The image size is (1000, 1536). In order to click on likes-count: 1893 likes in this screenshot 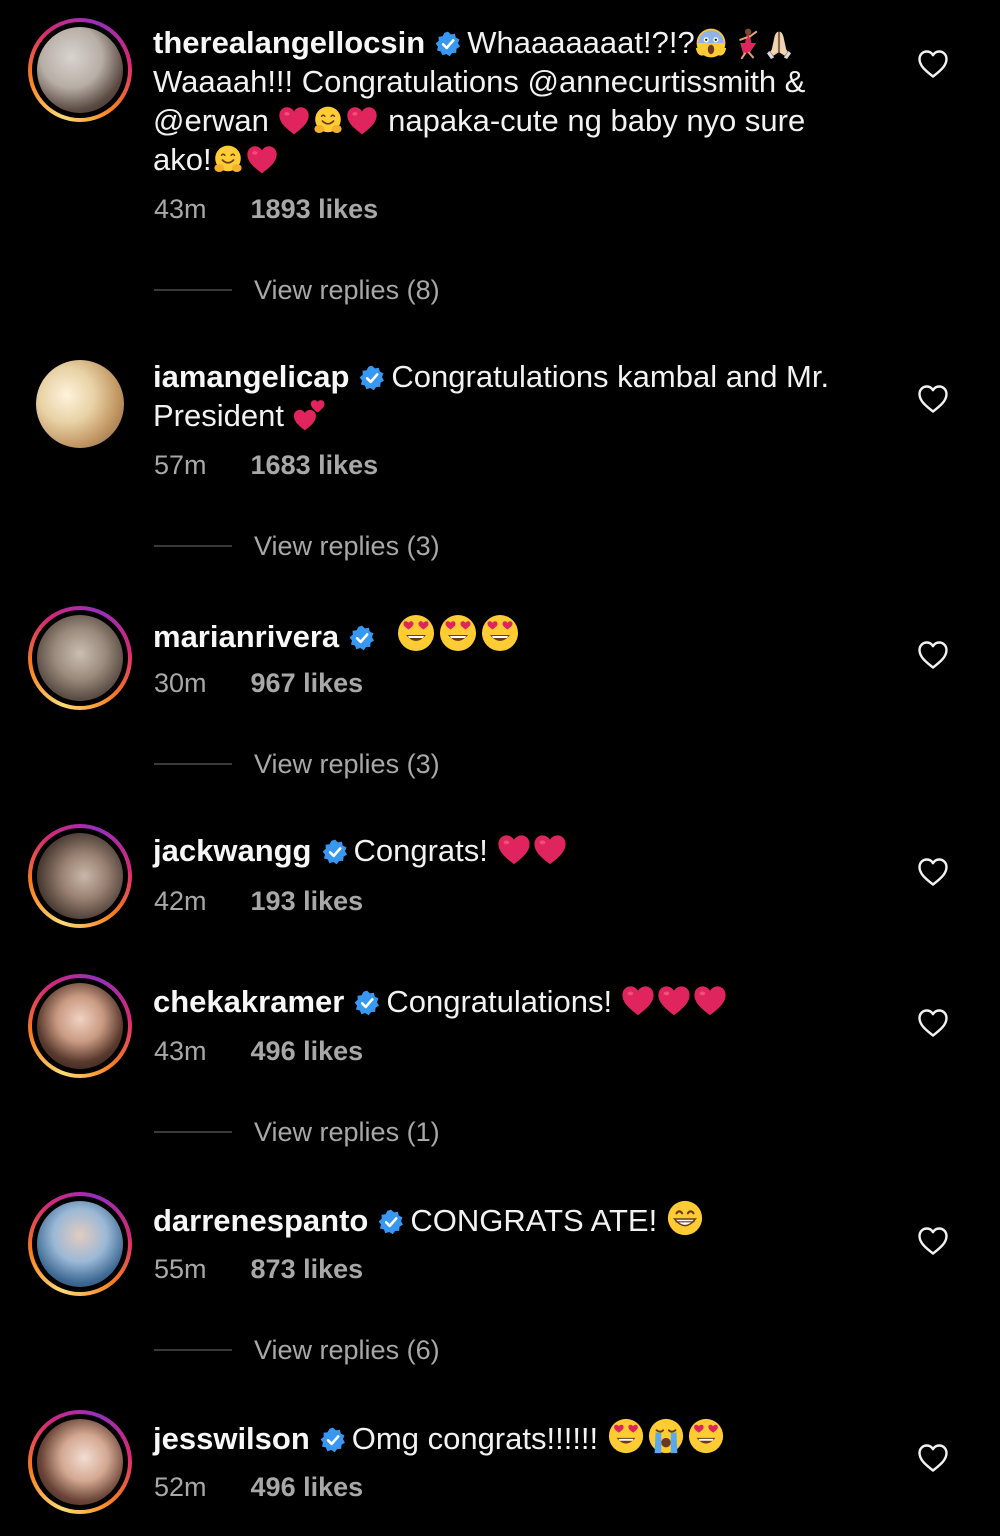, I will do `click(315, 209)`.